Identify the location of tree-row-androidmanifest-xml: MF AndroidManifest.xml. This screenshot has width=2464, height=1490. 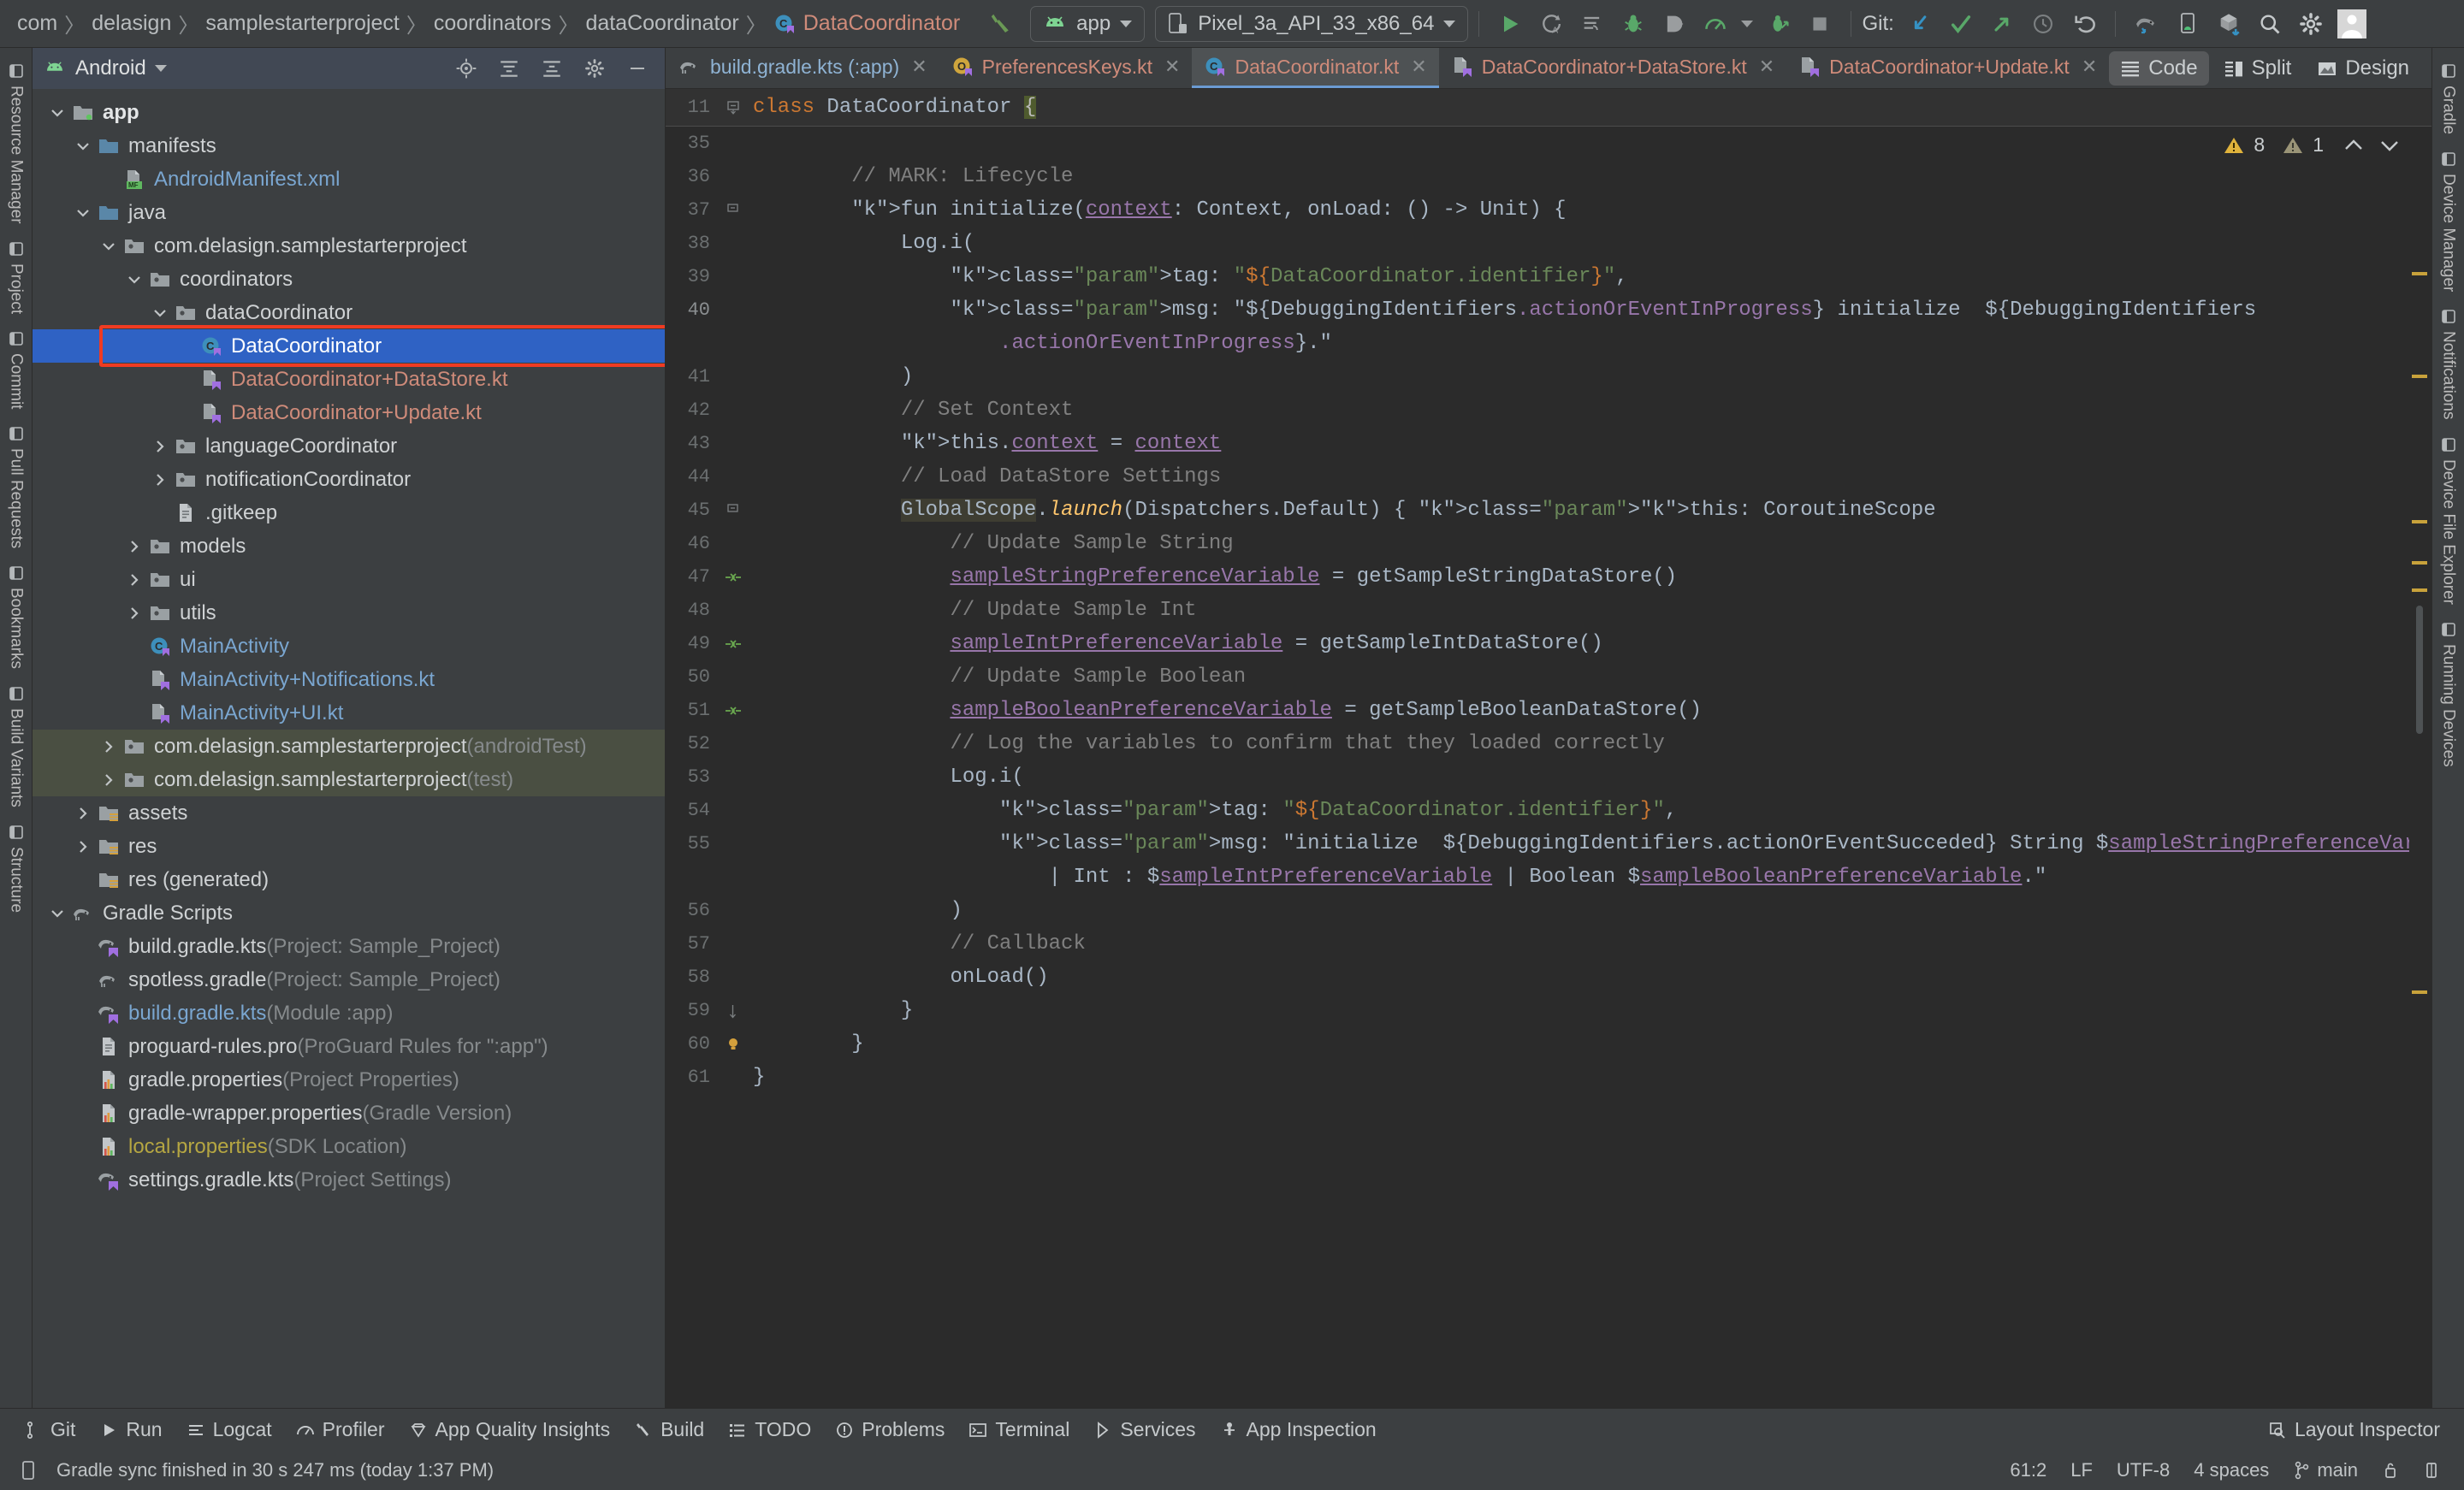
(349, 180).